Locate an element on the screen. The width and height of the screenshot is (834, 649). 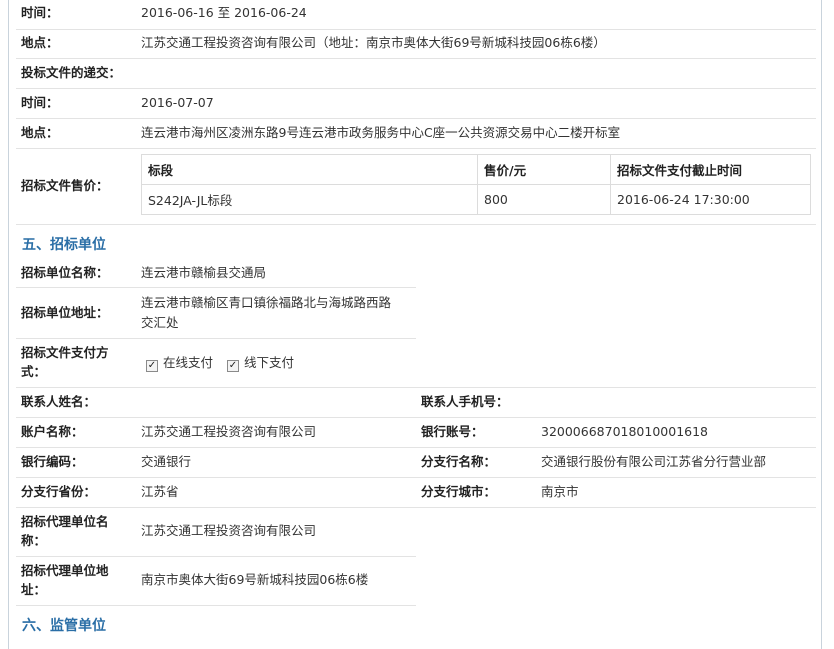
price-label: 招标文件售价： is located at coordinates (65, 185).